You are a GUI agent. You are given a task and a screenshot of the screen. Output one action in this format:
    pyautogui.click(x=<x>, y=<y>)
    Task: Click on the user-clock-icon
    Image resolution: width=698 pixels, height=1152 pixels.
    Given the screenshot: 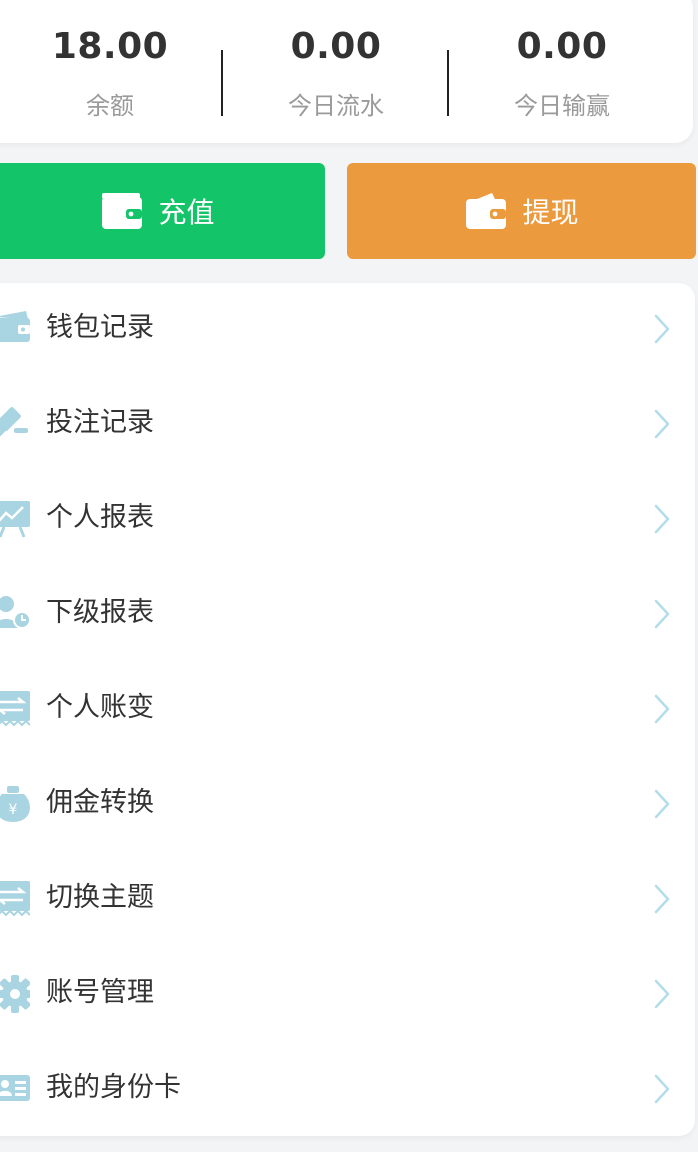 What is the action you would take?
    pyautogui.click(x=15, y=614)
    